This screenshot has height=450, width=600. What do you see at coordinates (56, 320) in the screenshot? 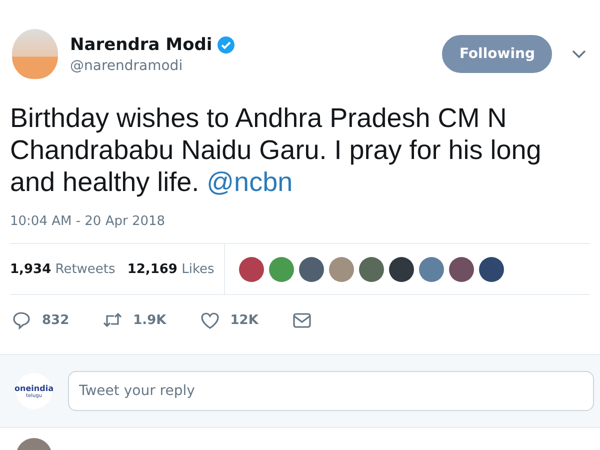
I see `action-count: 832` at bounding box center [56, 320].